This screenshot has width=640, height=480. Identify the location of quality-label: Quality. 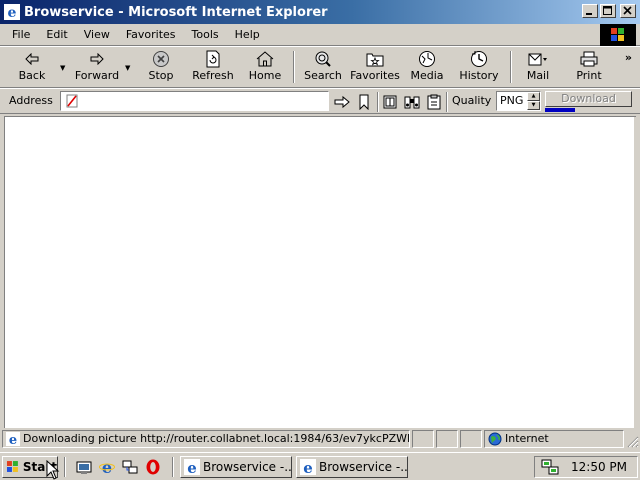
(472, 100).